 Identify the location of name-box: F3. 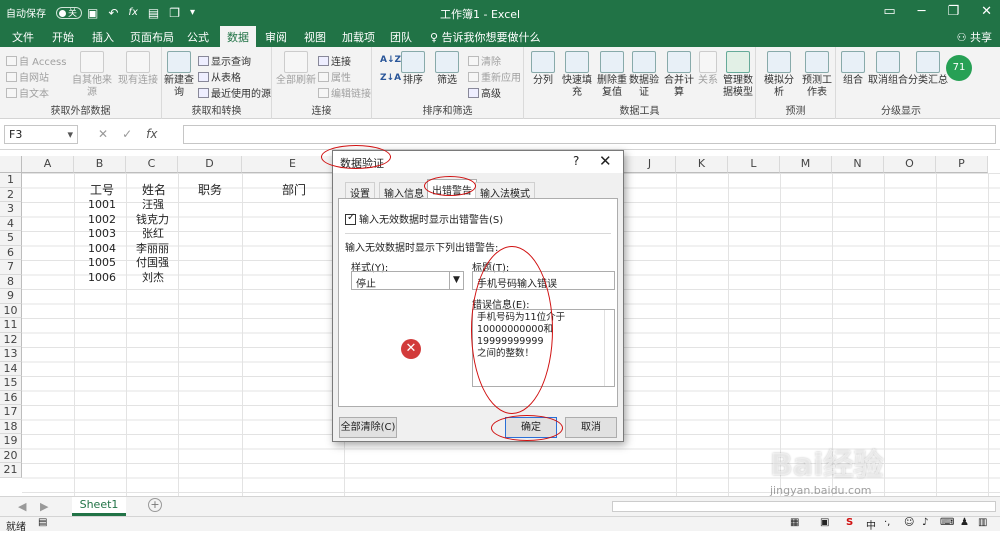
(41, 134).